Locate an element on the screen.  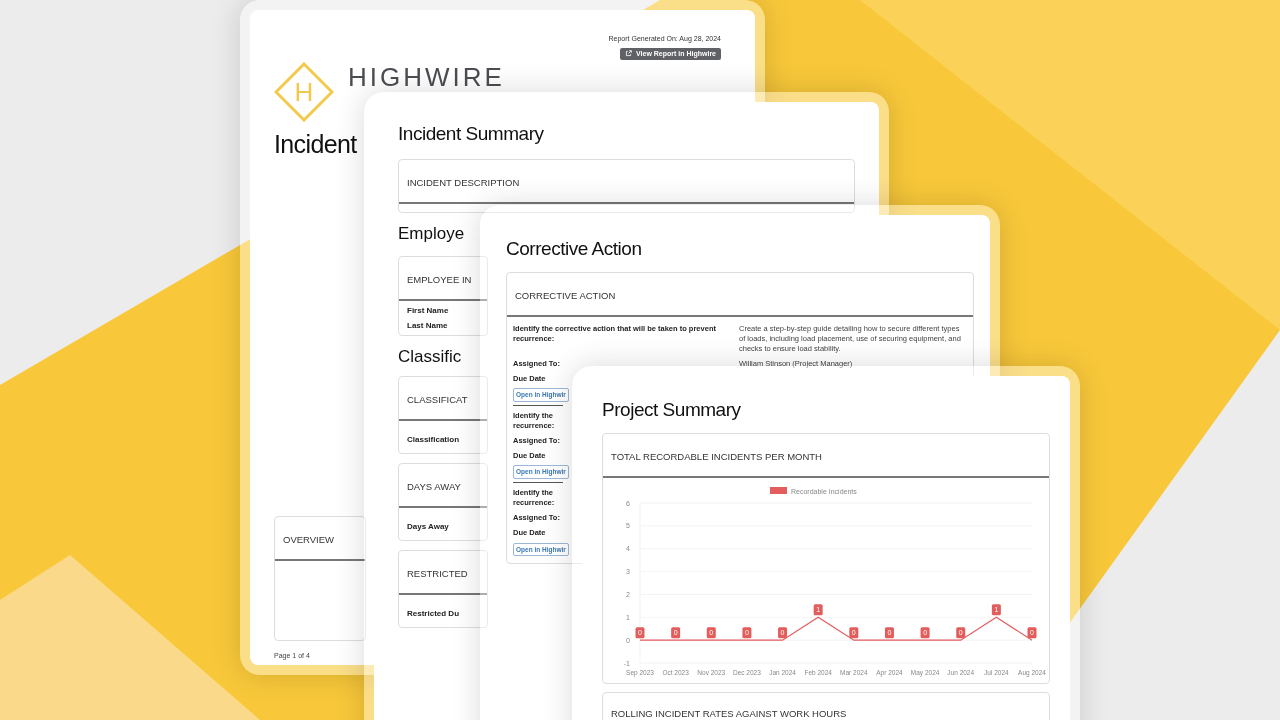
section-title: Employe is located at coordinates (431, 233).